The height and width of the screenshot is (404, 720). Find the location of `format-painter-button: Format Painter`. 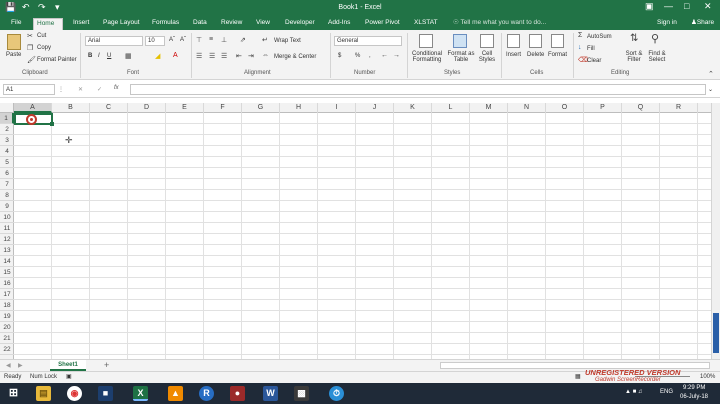

format-painter-button: Format Painter is located at coordinates (57, 60).